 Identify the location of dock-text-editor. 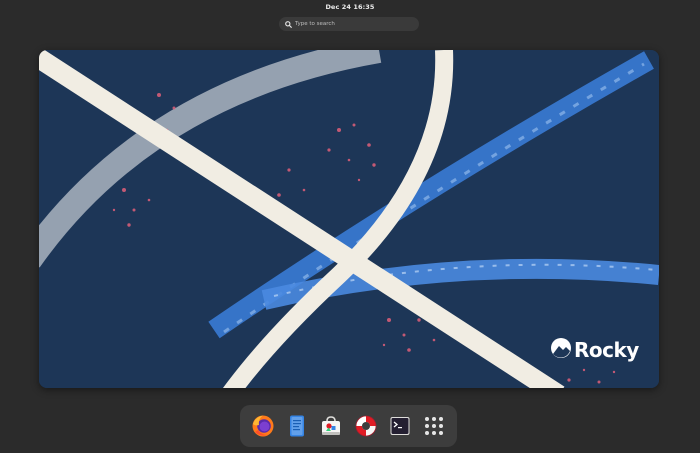
(297, 426).